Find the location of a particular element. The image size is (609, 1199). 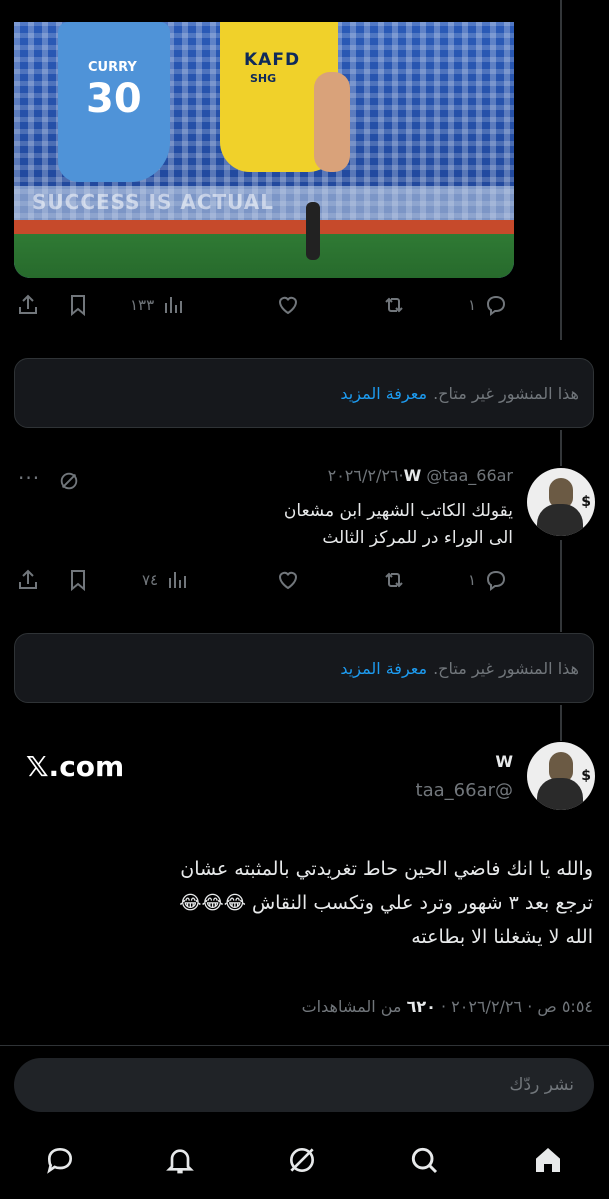

blue-jersey-player: CURRY 30 is located at coordinates (114, 102).